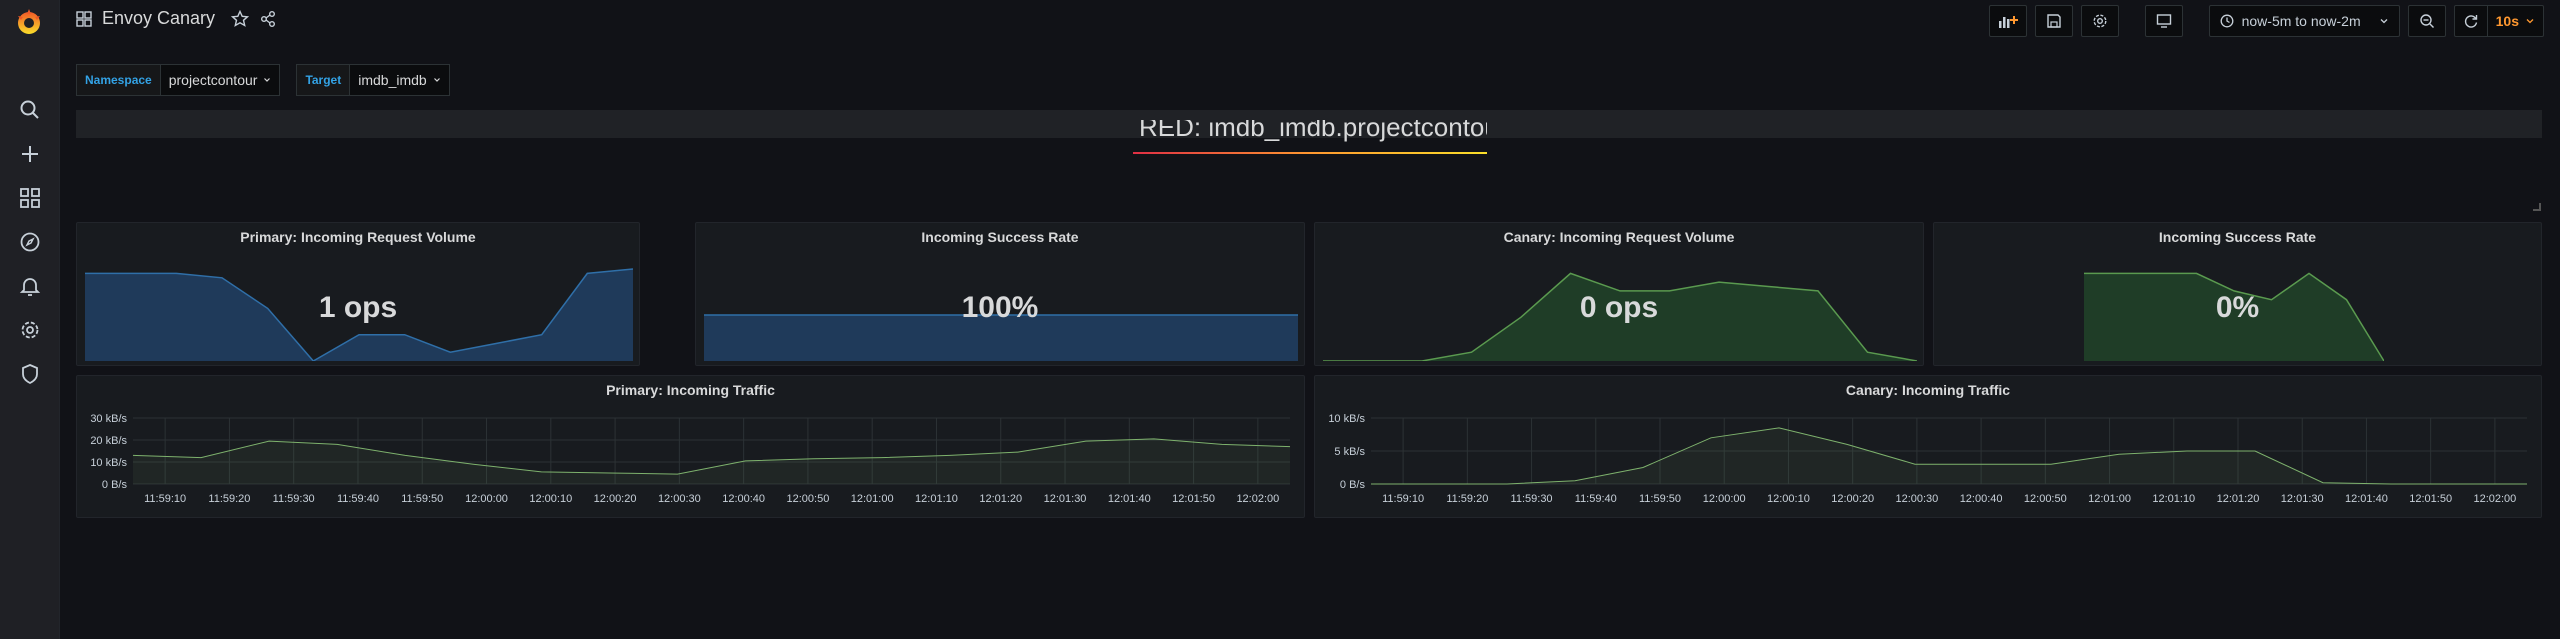 The height and width of the screenshot is (639, 2560). I want to click on share-icon, so click(268, 19).